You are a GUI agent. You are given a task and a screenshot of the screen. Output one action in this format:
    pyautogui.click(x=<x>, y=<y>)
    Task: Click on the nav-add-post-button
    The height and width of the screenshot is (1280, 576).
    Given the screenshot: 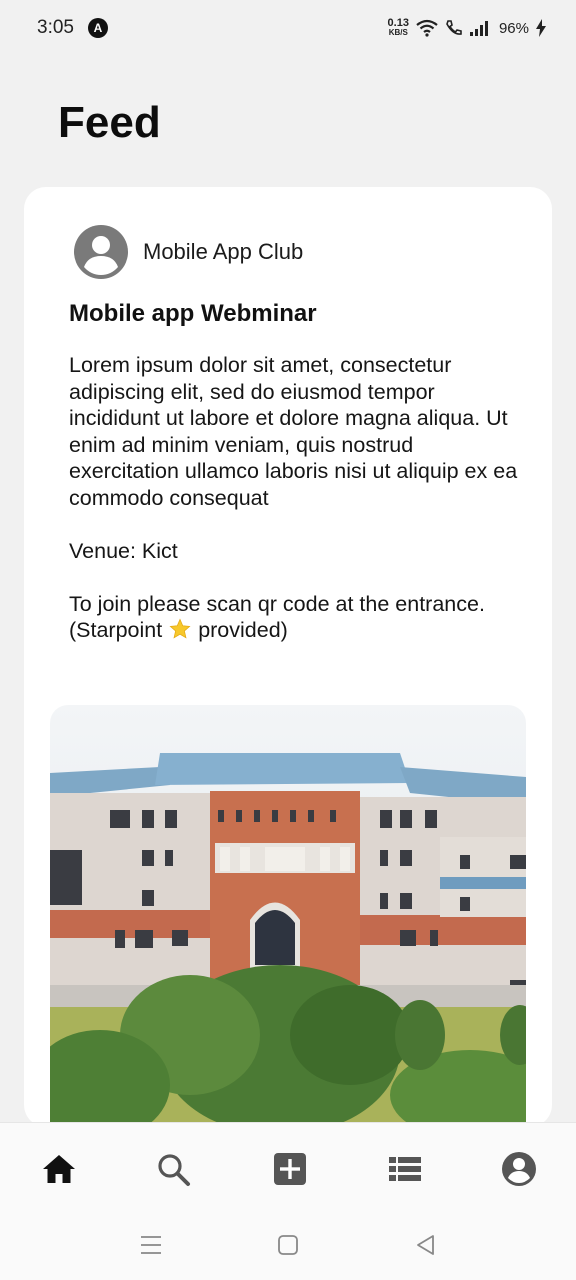 What is the action you would take?
    pyautogui.click(x=290, y=1169)
    